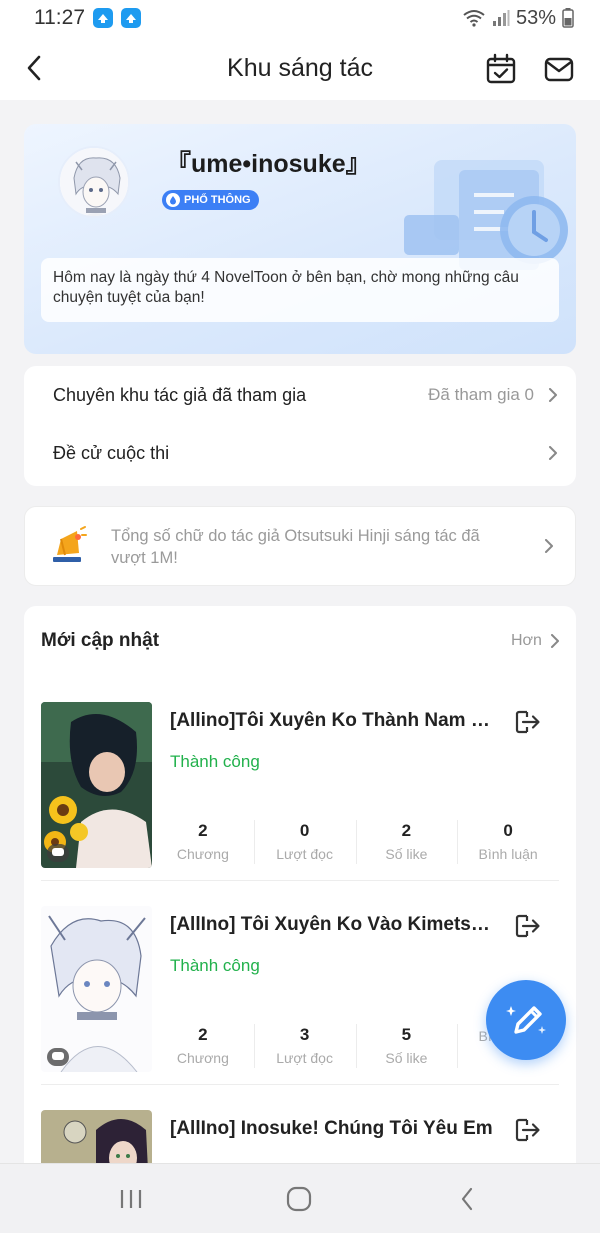 This screenshot has height=1233, width=600. Describe the element at coordinates (59, 17) in the screenshot. I see `status-time: 11:27` at that location.